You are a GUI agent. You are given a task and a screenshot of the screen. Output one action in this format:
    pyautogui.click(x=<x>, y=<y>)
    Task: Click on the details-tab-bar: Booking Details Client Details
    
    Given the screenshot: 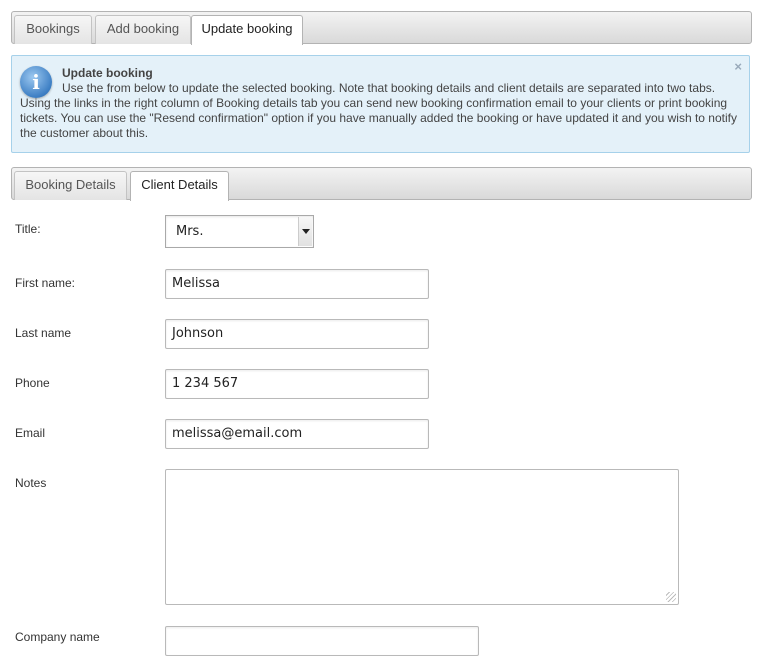 What is the action you would take?
    pyautogui.click(x=381, y=184)
    